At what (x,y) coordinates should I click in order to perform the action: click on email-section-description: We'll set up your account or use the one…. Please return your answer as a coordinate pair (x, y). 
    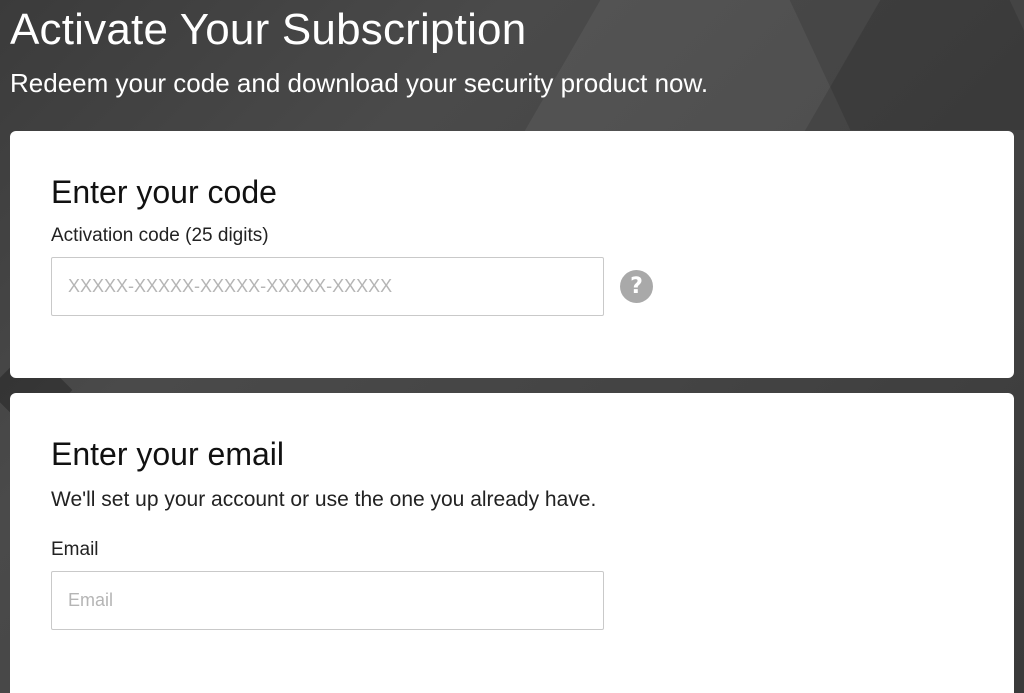
    Looking at the image, I should click on (324, 499).